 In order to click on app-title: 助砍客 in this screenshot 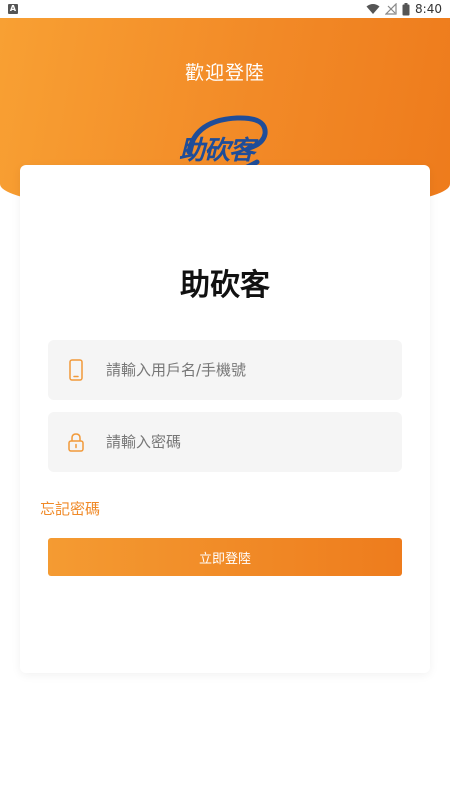, I will do `click(225, 285)`.